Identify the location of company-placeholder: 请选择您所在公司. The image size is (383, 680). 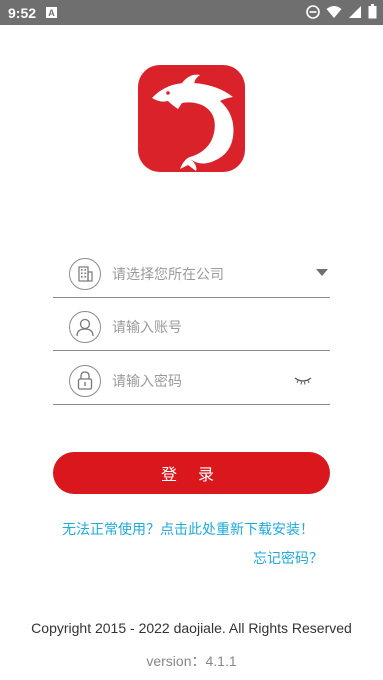
(168, 275).